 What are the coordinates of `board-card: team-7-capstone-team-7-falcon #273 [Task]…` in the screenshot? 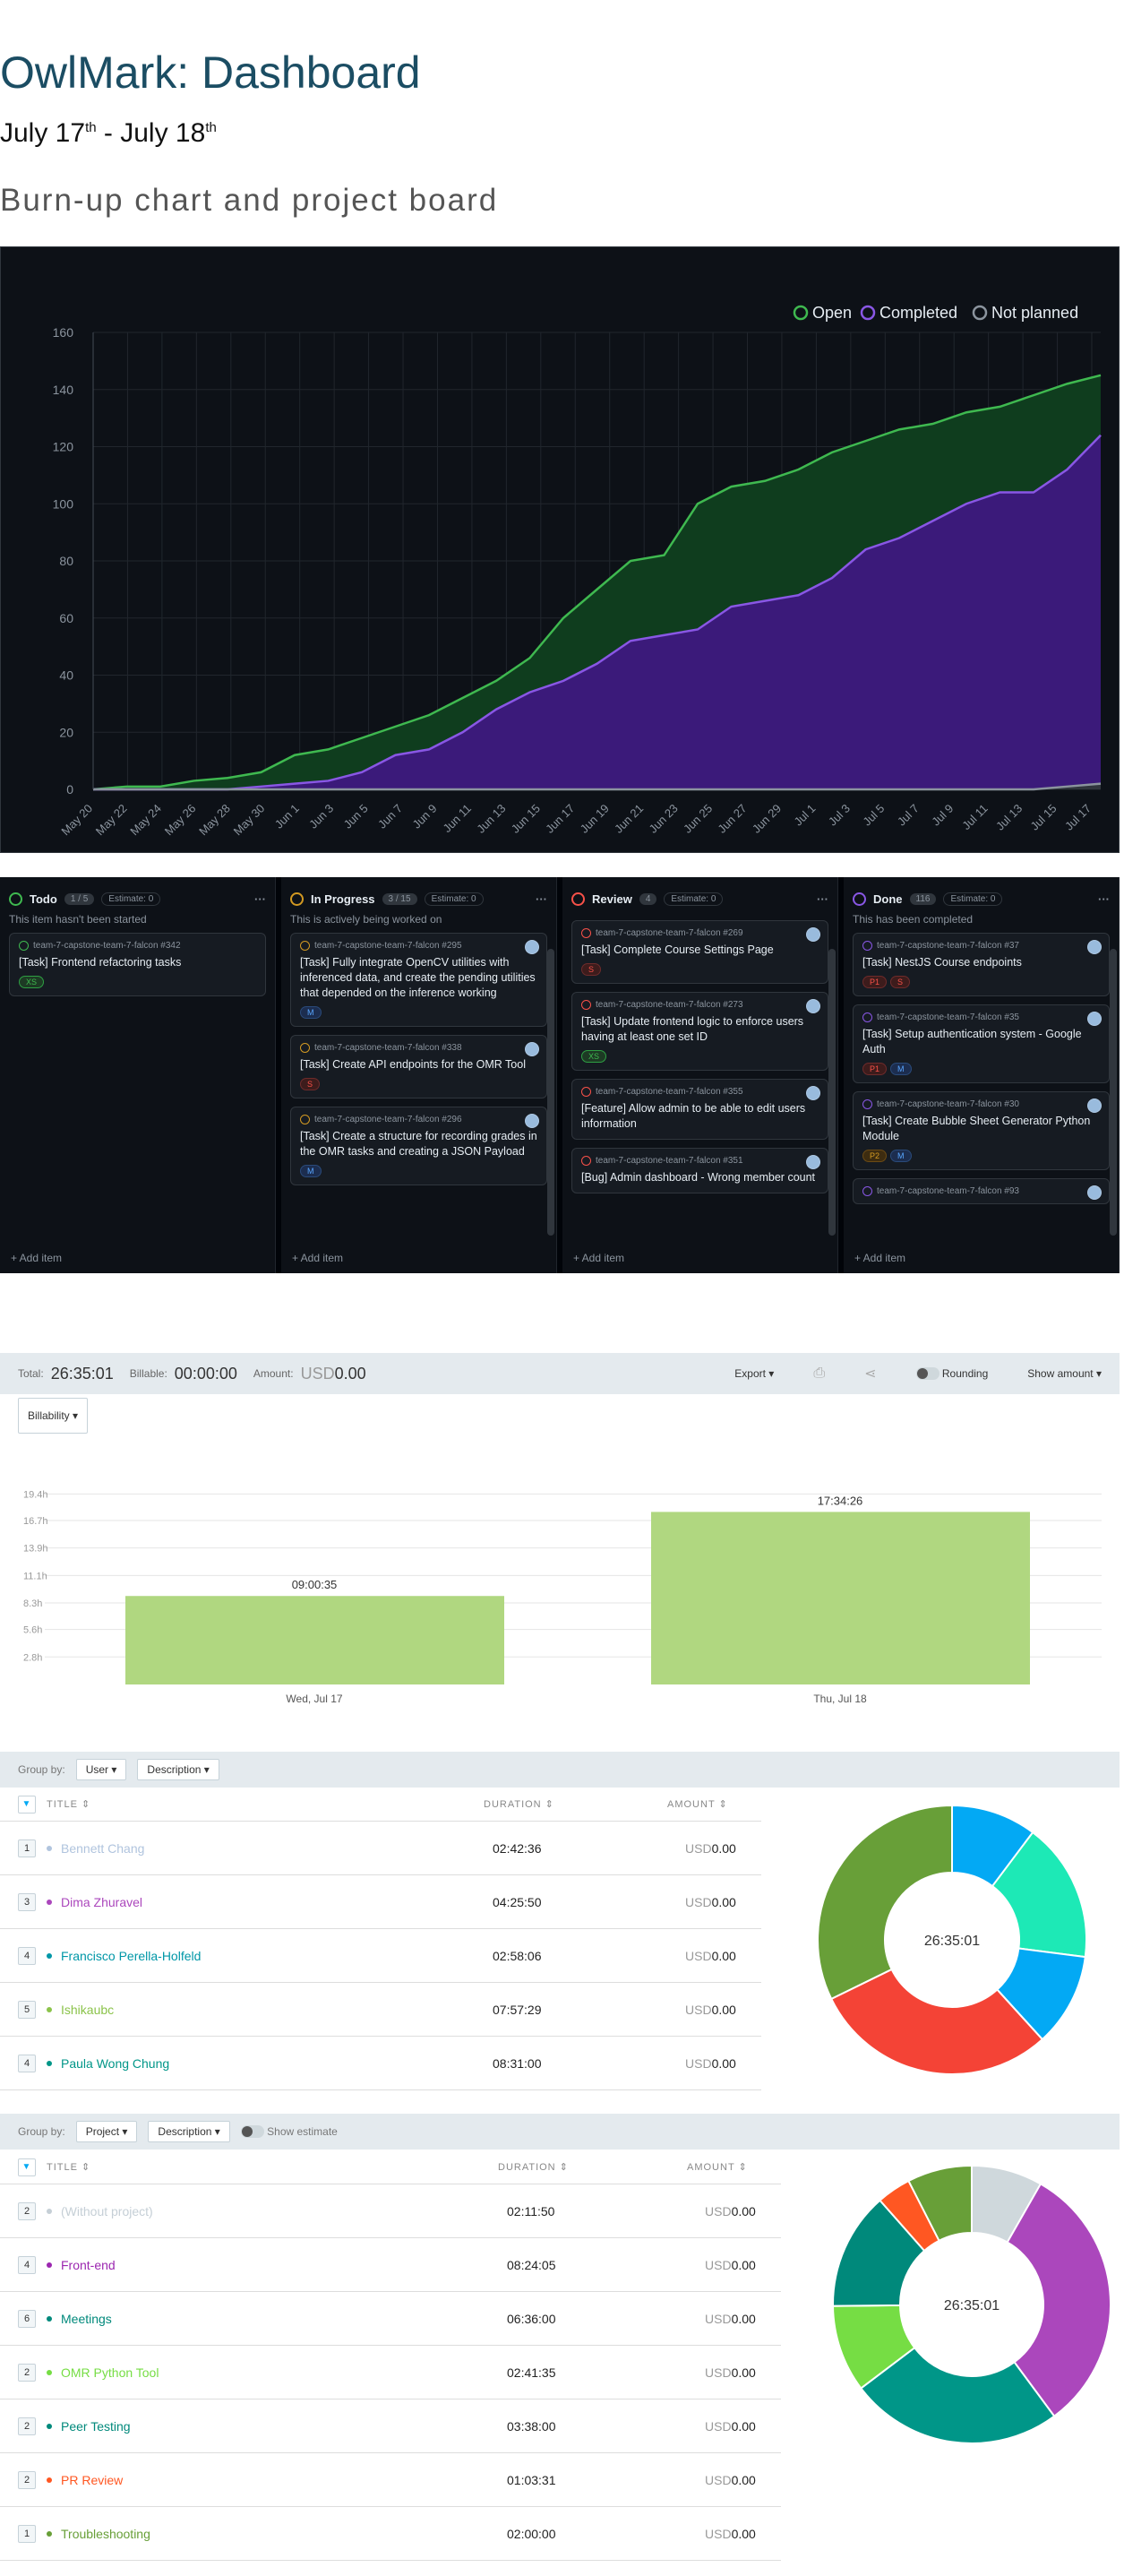 It's located at (699, 1031).